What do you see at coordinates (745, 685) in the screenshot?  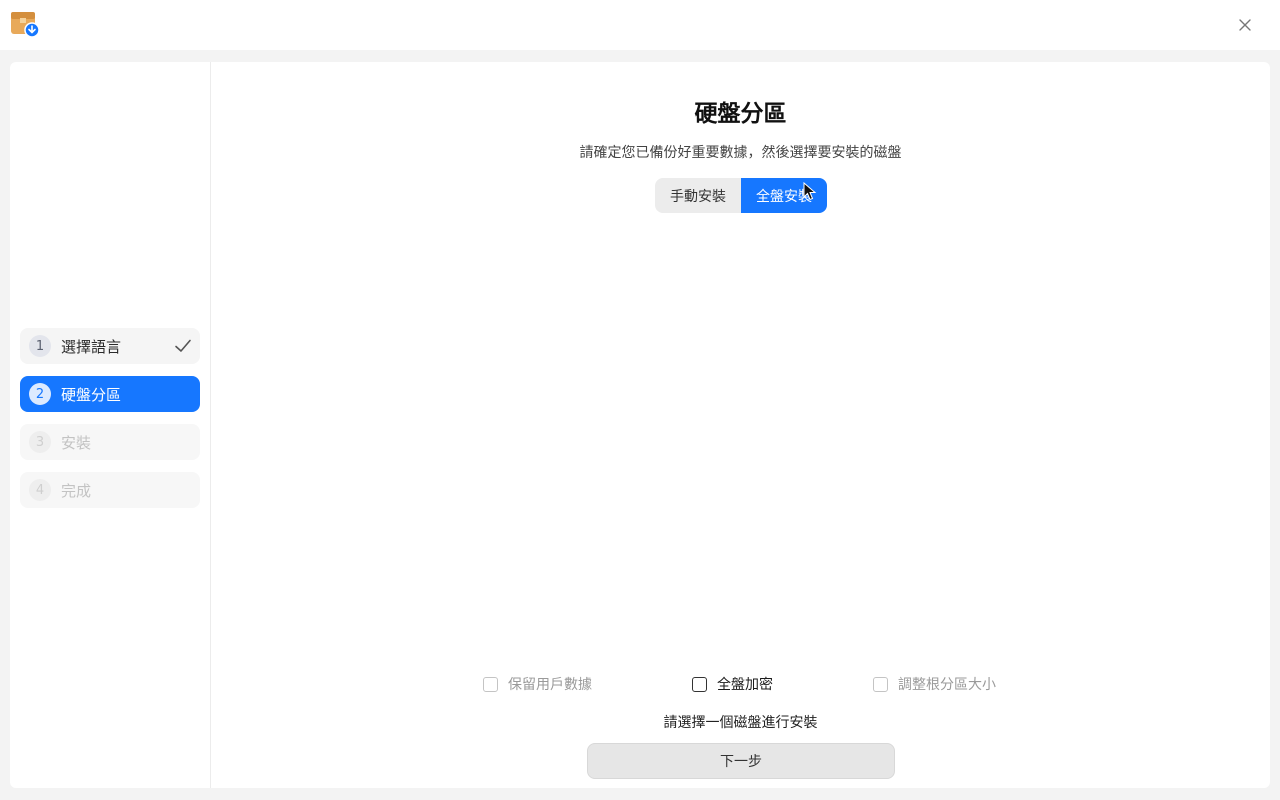 I see `checkbox-label: 全盤加密` at bounding box center [745, 685].